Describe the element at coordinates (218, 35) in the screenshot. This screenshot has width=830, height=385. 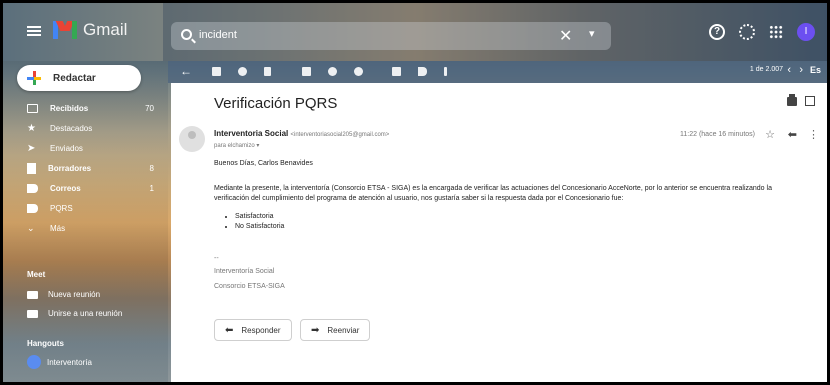
I see `search-input: incident` at that location.